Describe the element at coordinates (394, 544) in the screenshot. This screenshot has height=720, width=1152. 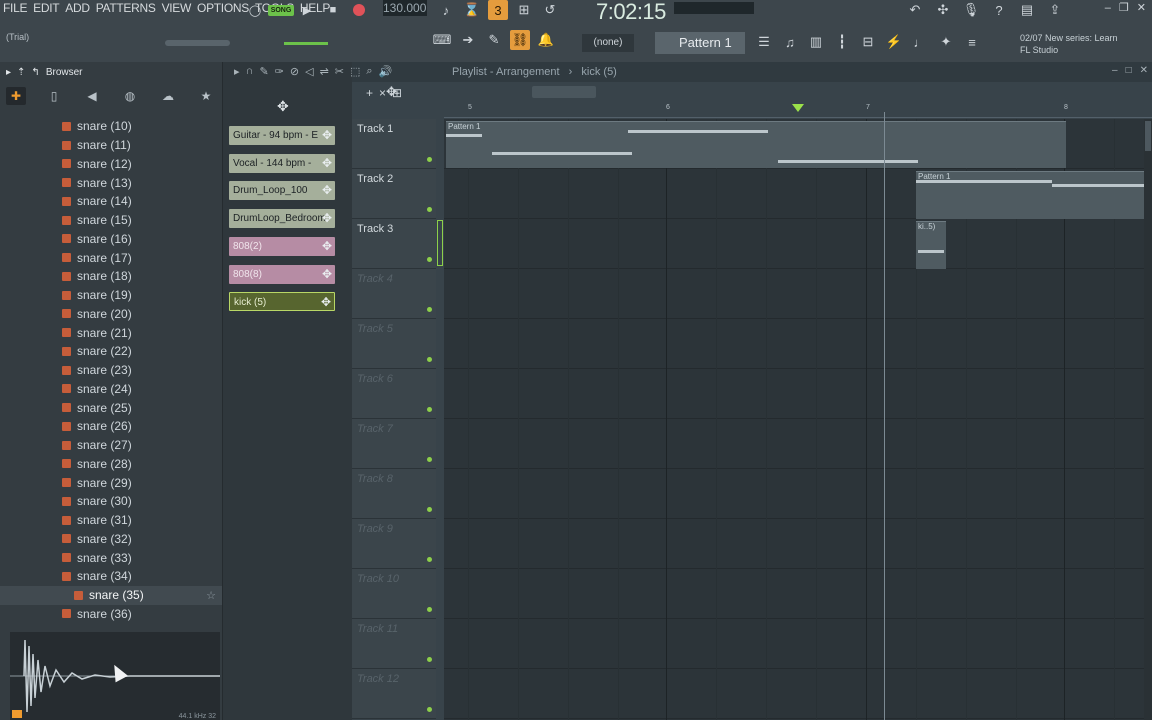
I see `track-header: Track 9` at that location.